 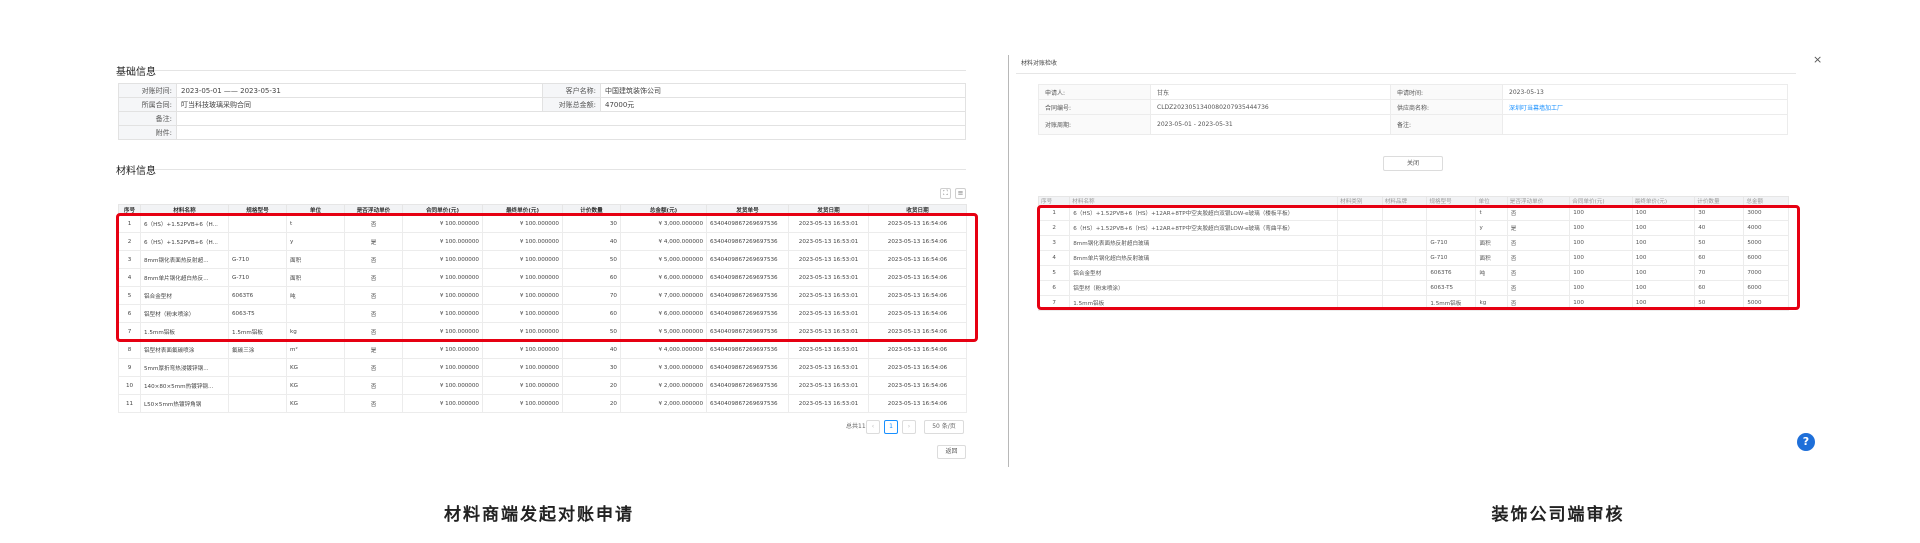 I want to click on dialog-title: 材料对账检收, so click(x=1039, y=63).